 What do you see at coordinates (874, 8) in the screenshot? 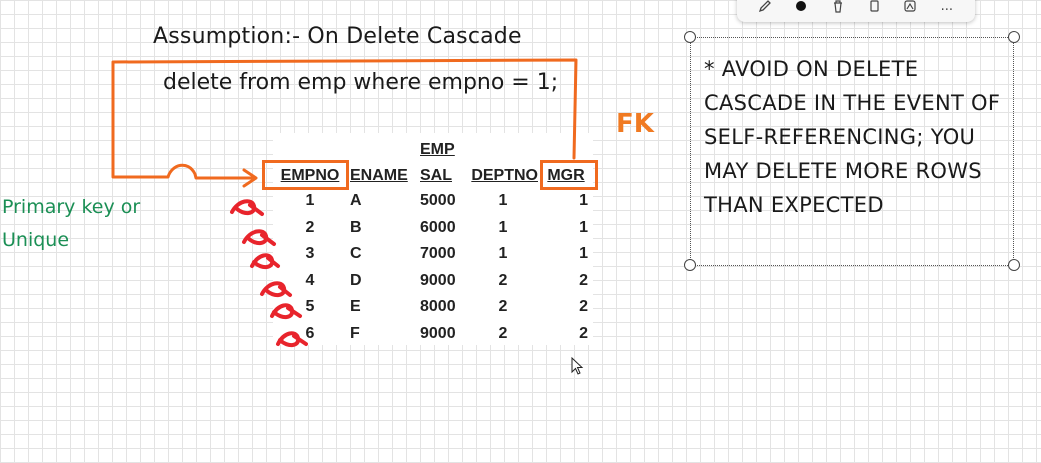
I see `copy-icon` at bounding box center [874, 8].